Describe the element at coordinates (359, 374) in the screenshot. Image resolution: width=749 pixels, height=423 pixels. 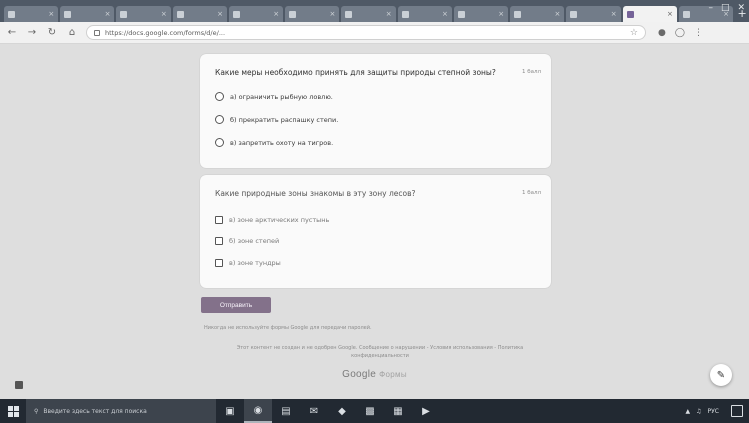
I see `brand-google: Google` at that location.